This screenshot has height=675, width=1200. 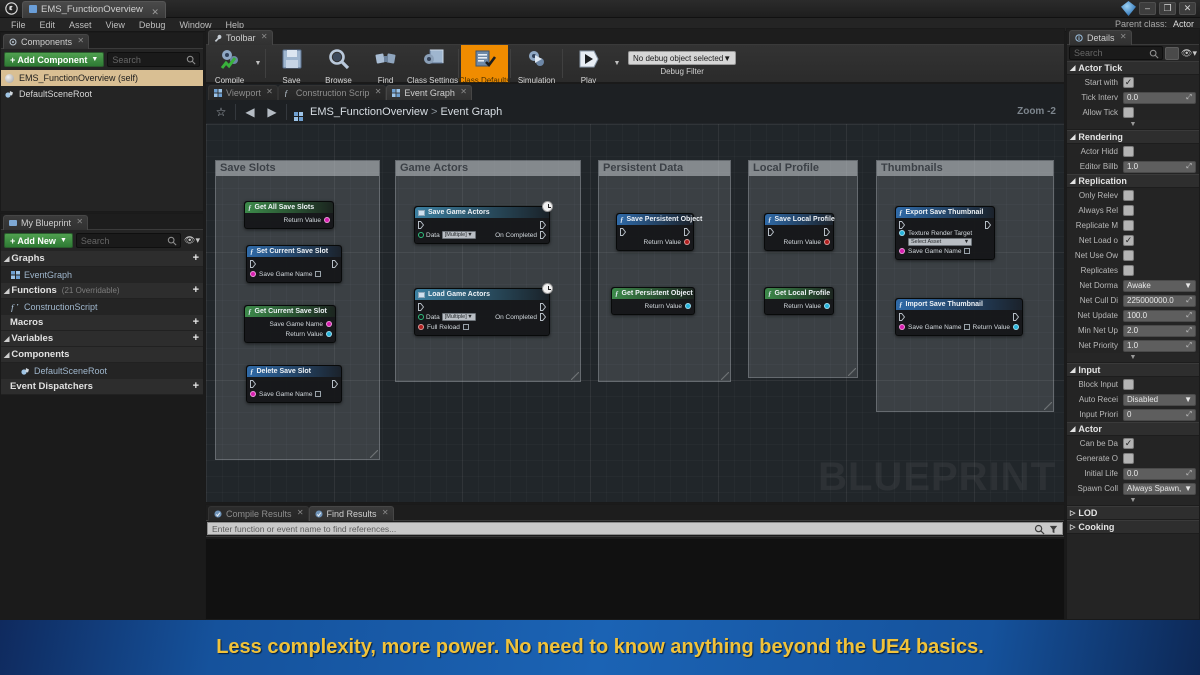 What do you see at coordinates (1159, 285) in the screenshot?
I see `dropdown: Awake ▼` at bounding box center [1159, 285].